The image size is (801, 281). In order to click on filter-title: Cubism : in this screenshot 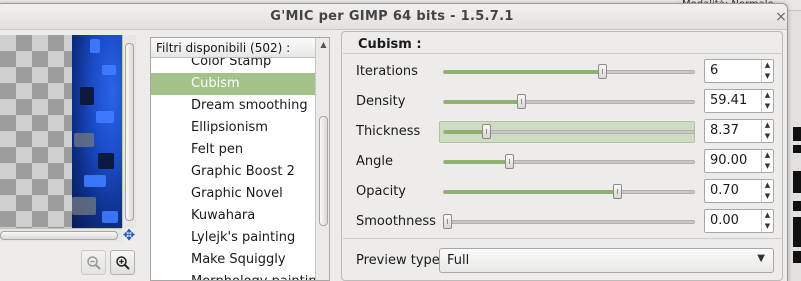, I will do `click(390, 44)`.